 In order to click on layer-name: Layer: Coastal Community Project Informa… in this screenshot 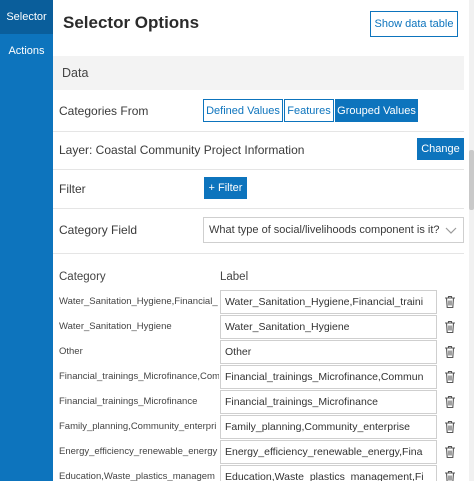, I will do `click(182, 150)`.